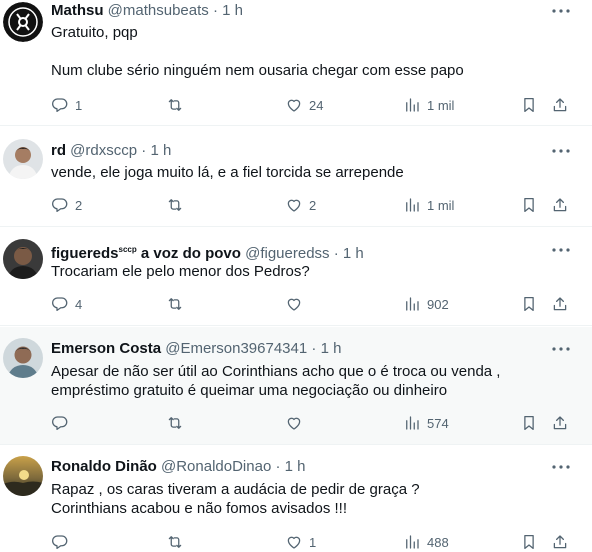  What do you see at coordinates (426, 542) in the screenshot?
I see `views-button: 488` at bounding box center [426, 542].